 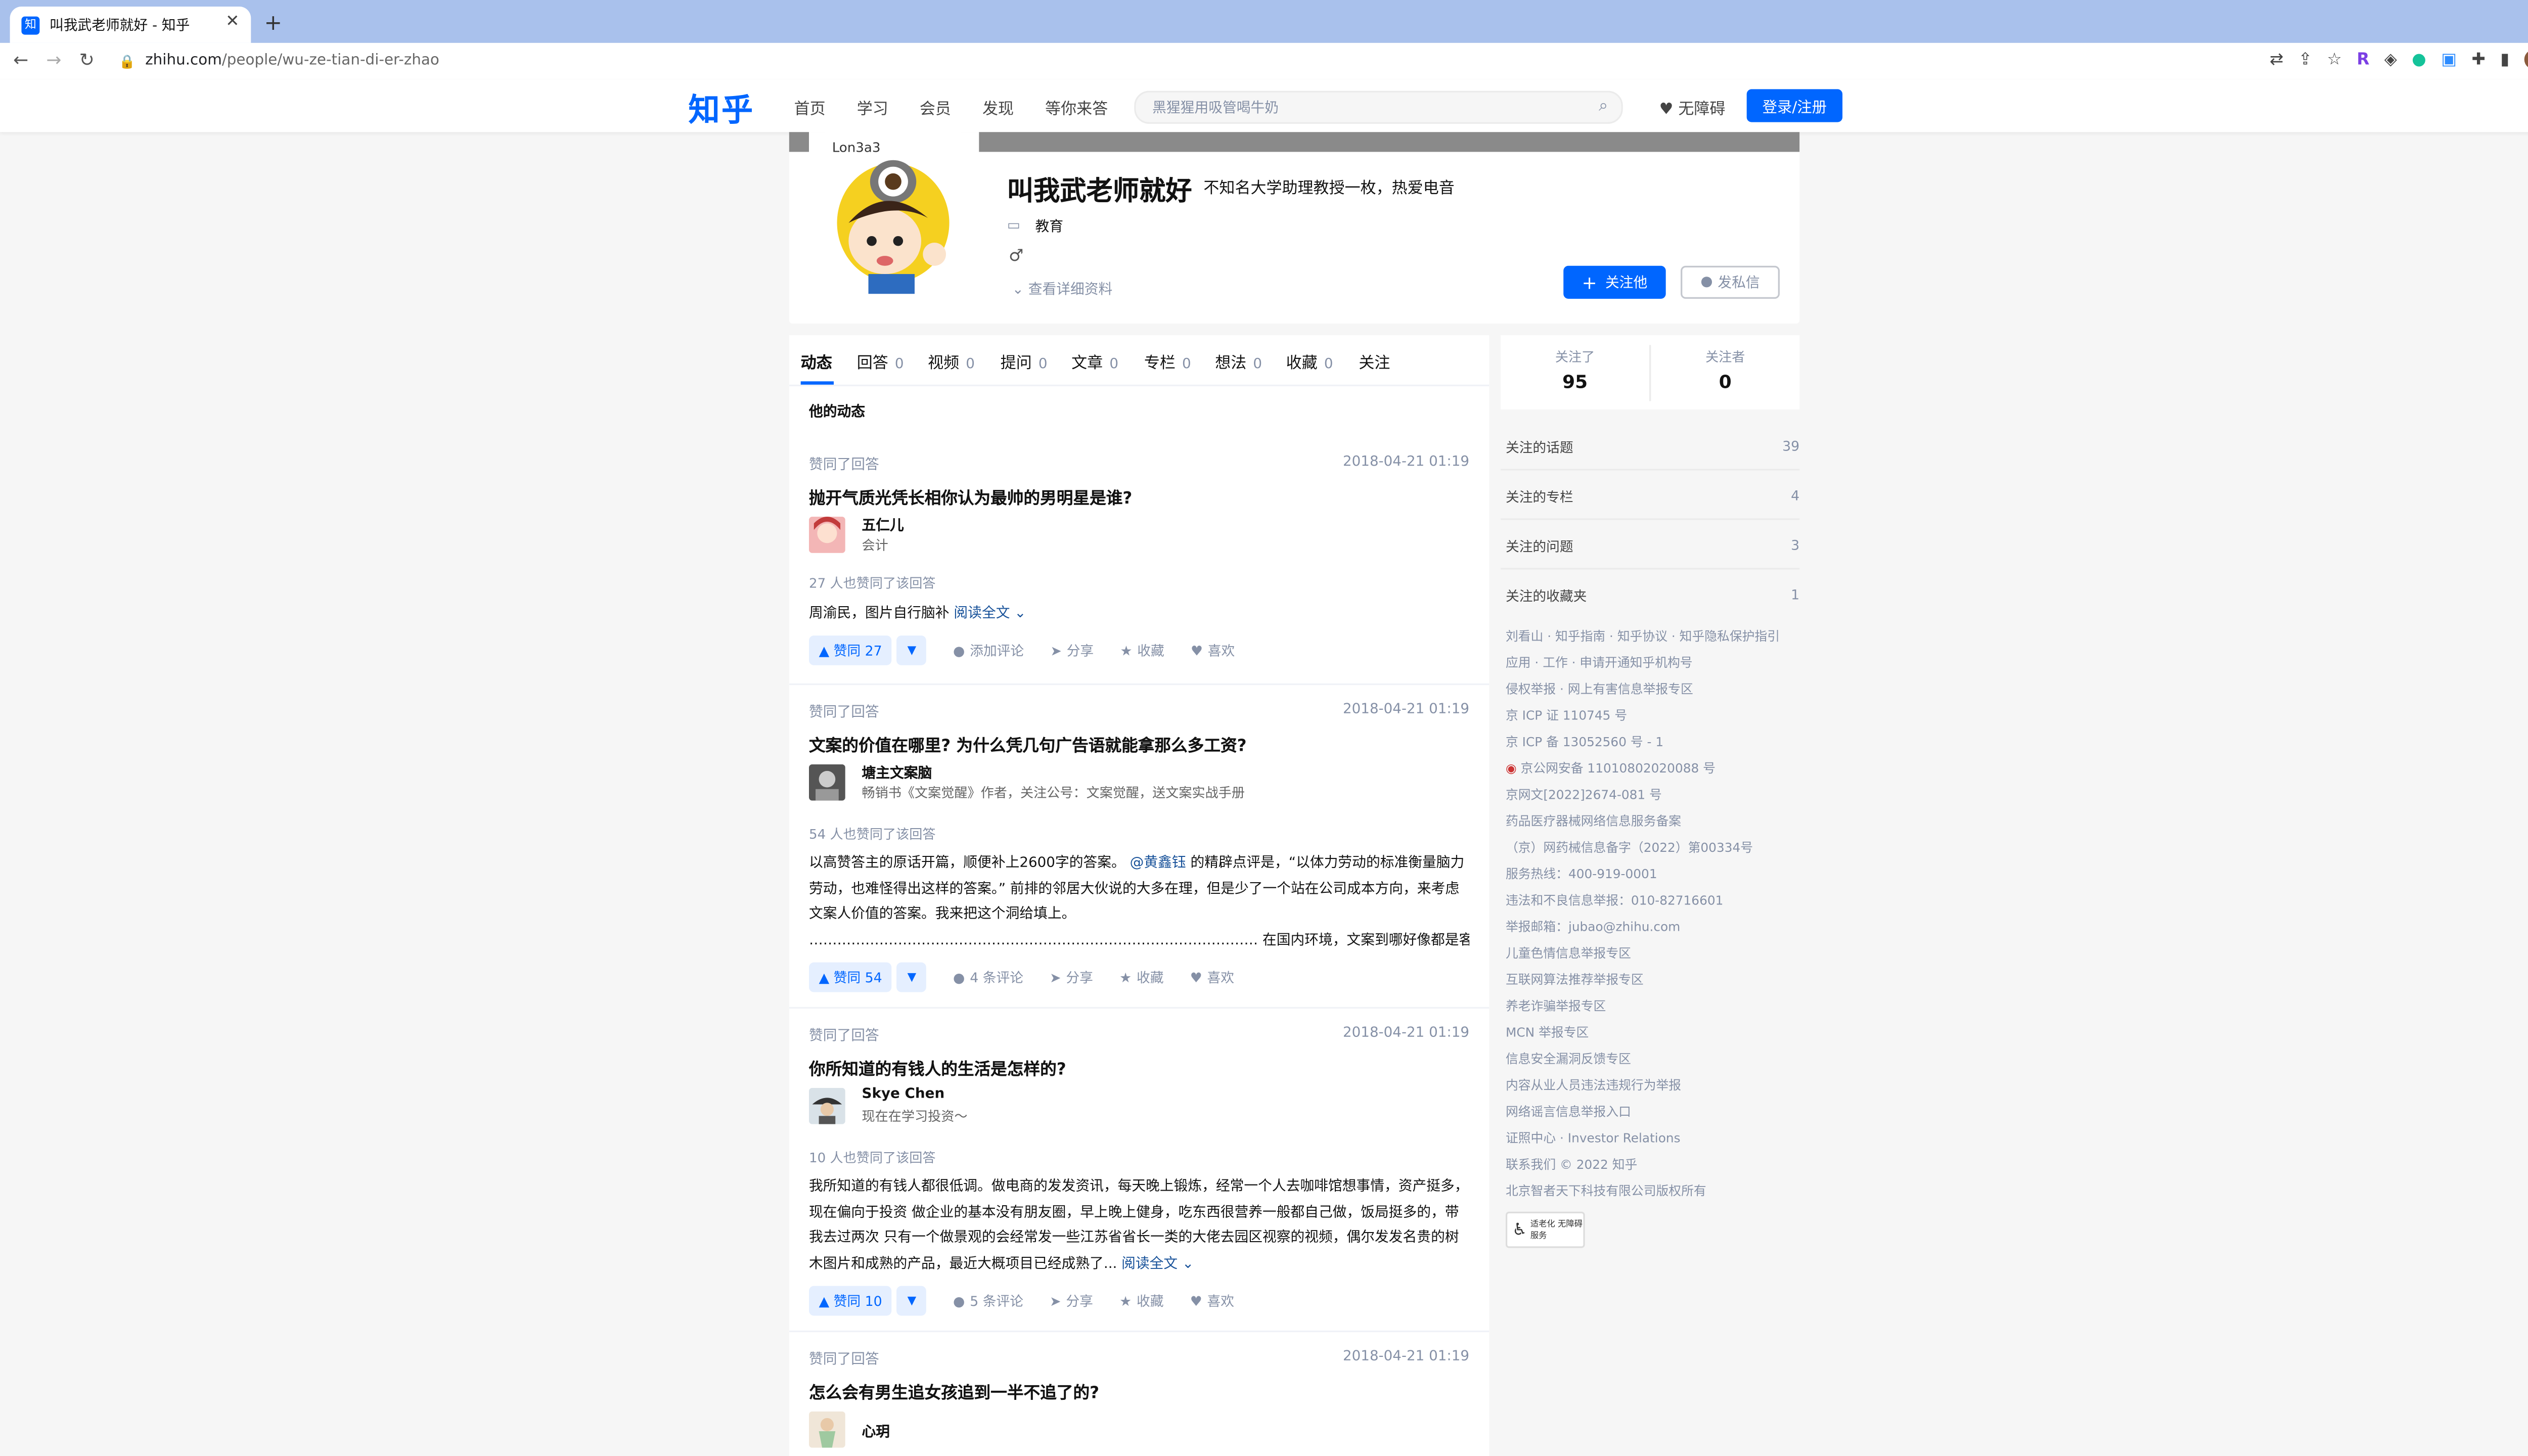 I want to click on nav-home: 首页, so click(x=810, y=107).